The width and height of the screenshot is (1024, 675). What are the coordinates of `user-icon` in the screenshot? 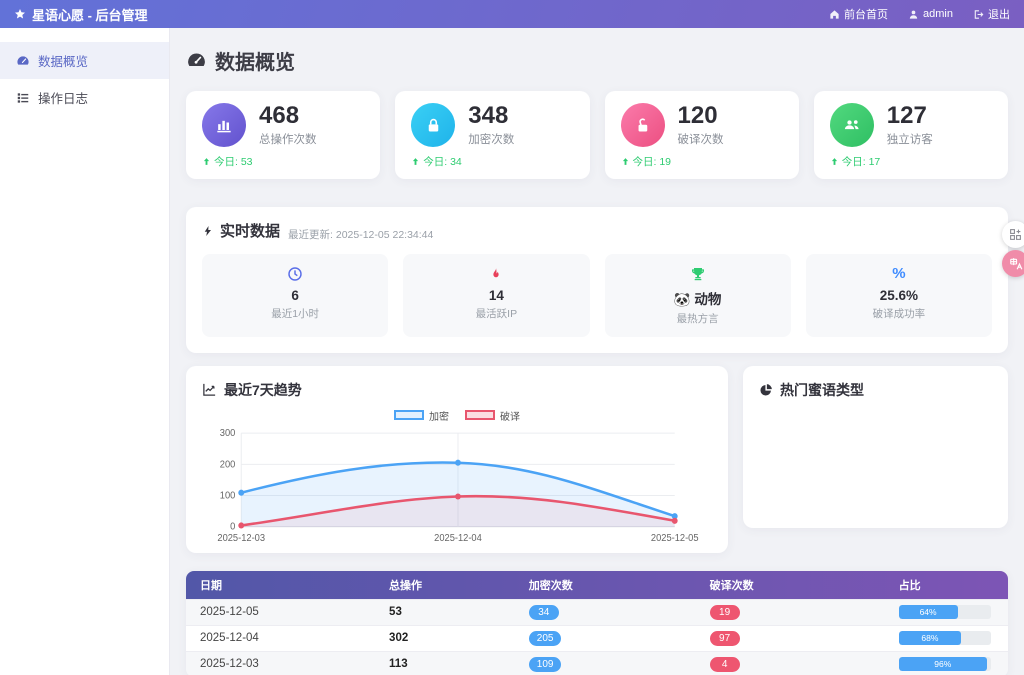 It's located at (913, 14).